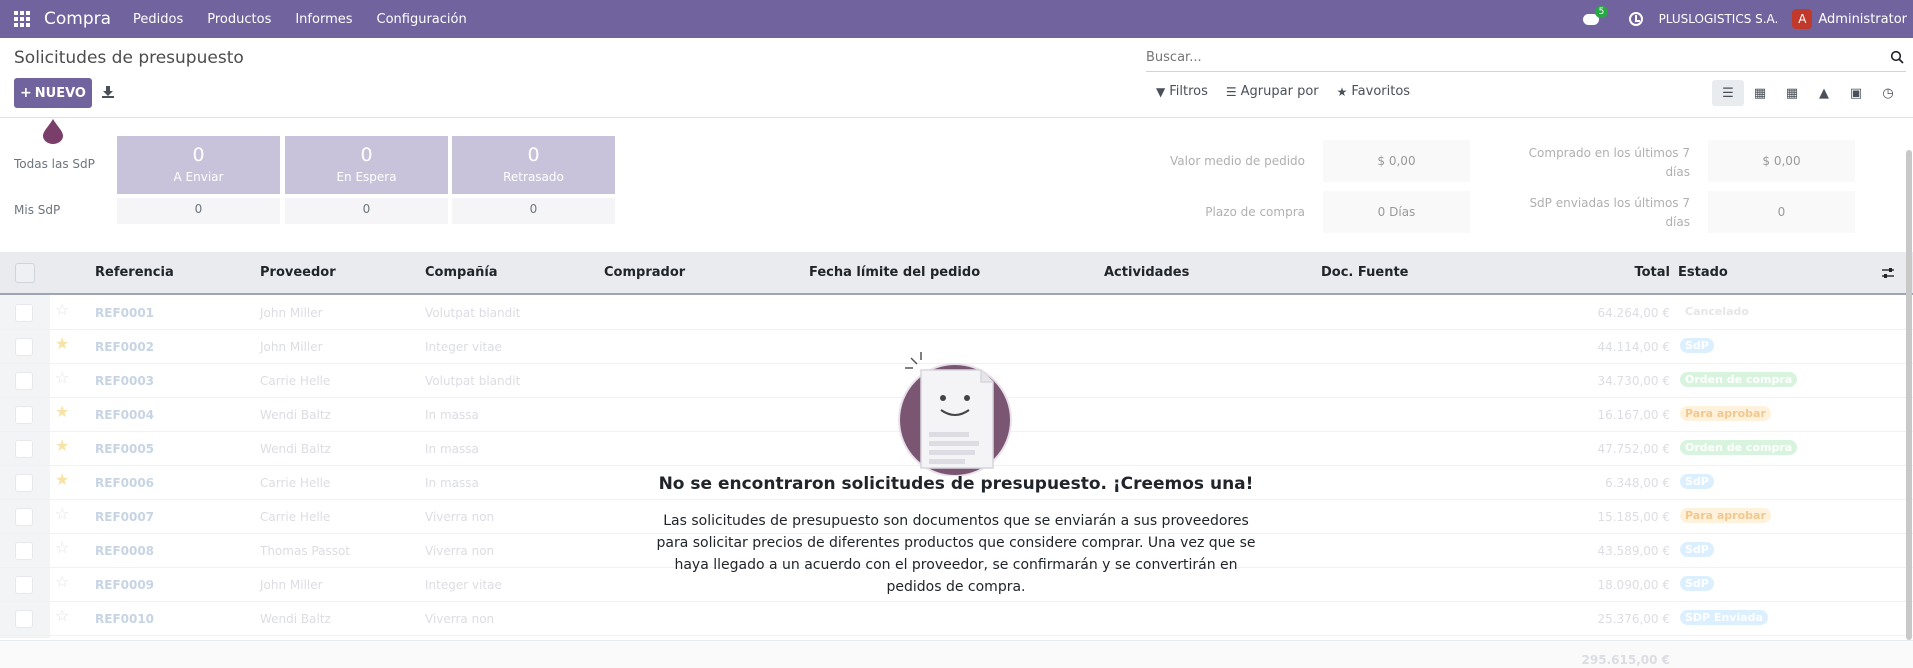  What do you see at coordinates (54, 164) in the screenshot?
I see `all-rfq-label: Todas las SdP` at bounding box center [54, 164].